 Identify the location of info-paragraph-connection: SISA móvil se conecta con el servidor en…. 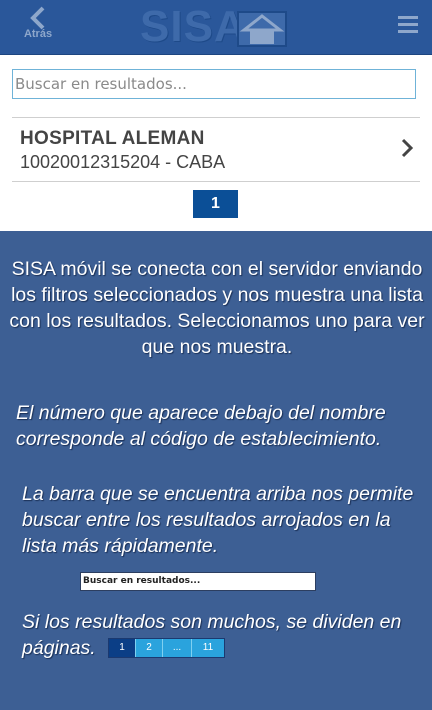
(217, 308).